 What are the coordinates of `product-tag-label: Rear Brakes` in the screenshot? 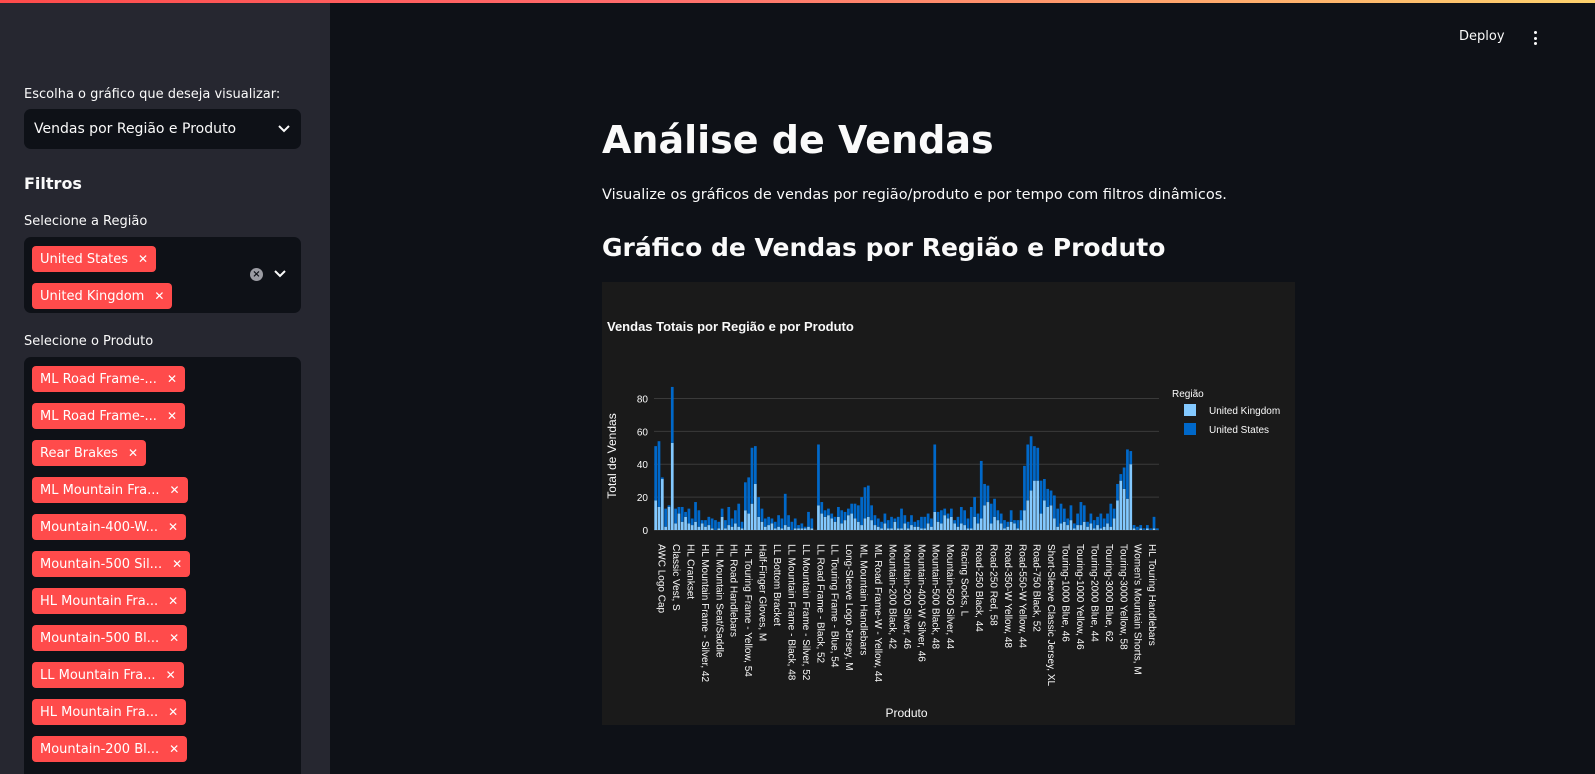 It's located at (79, 453).